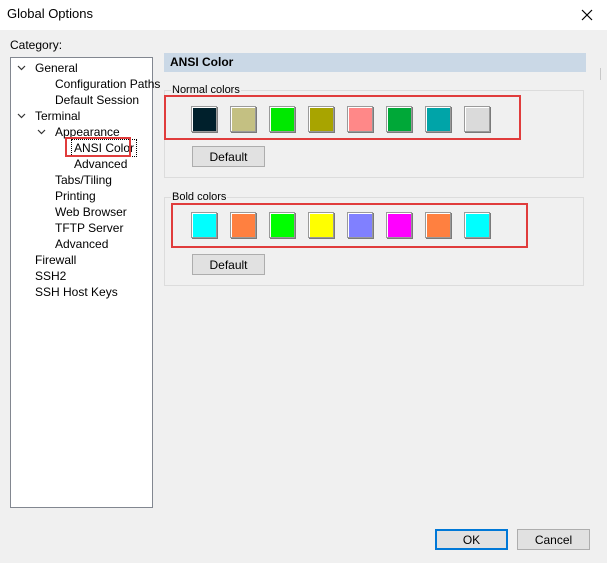 The image size is (607, 563). I want to click on ok-button: OK, so click(471, 539).